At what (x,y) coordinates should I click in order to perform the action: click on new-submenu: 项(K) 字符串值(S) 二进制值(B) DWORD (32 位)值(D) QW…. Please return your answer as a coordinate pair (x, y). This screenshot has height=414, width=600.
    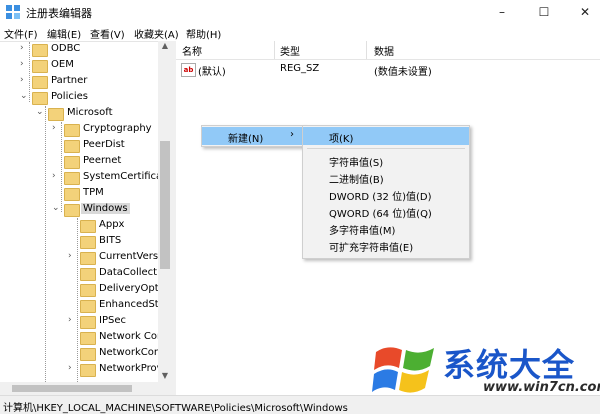
    Looking at the image, I should click on (386, 192).